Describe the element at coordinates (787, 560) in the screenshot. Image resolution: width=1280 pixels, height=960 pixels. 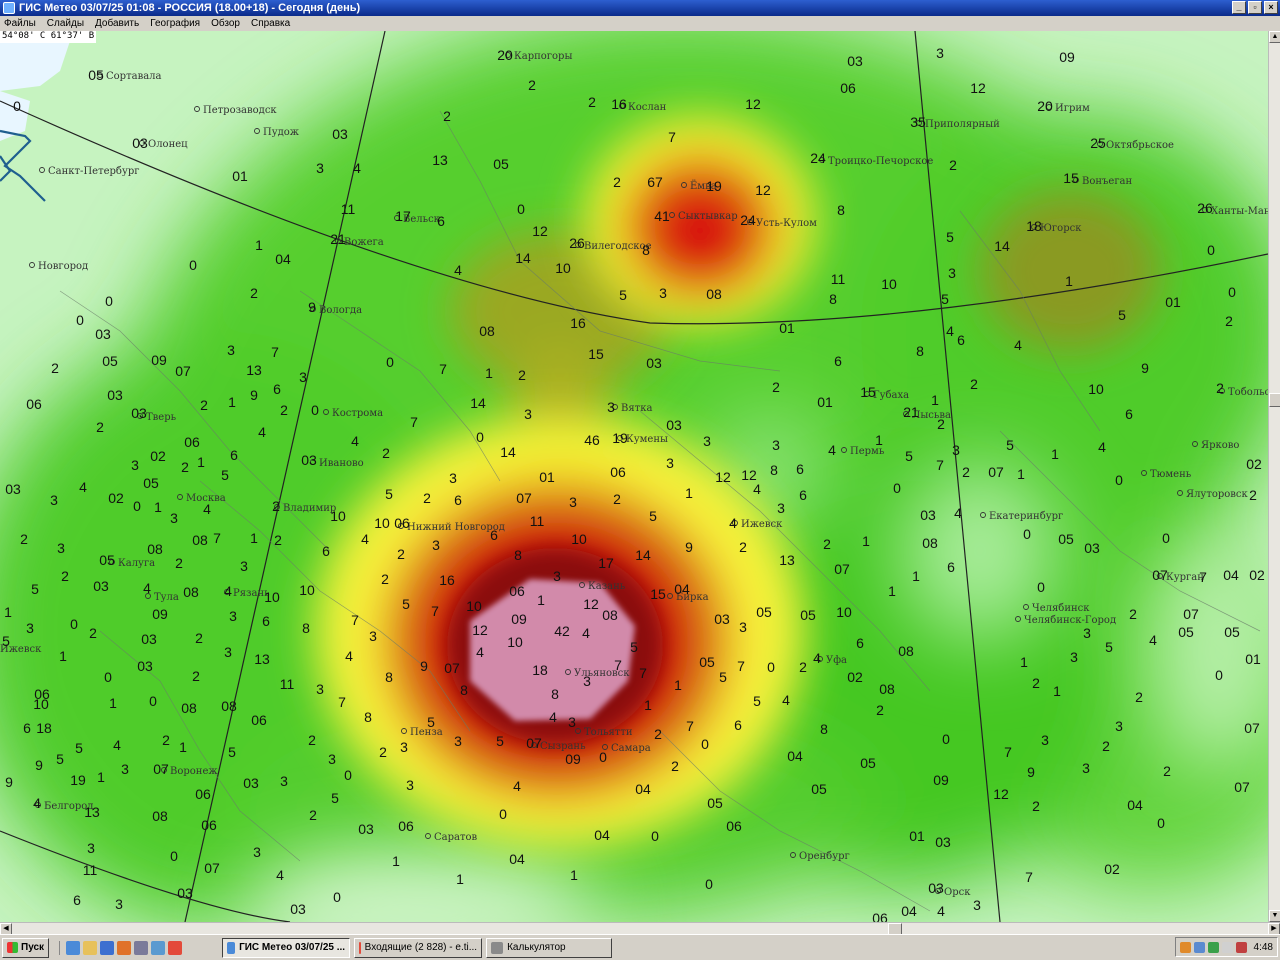
I see `station-value: 13` at that location.